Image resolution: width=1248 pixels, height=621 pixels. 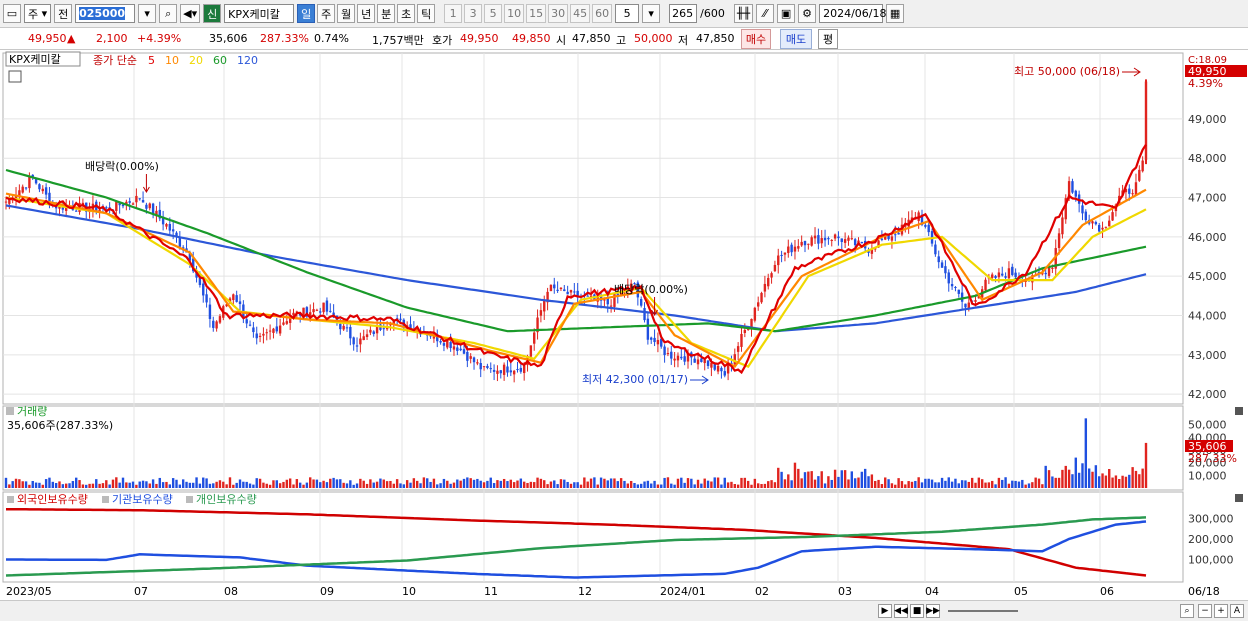 I want to click on line-tool-icon: ⁄⁄, so click(x=765, y=13).